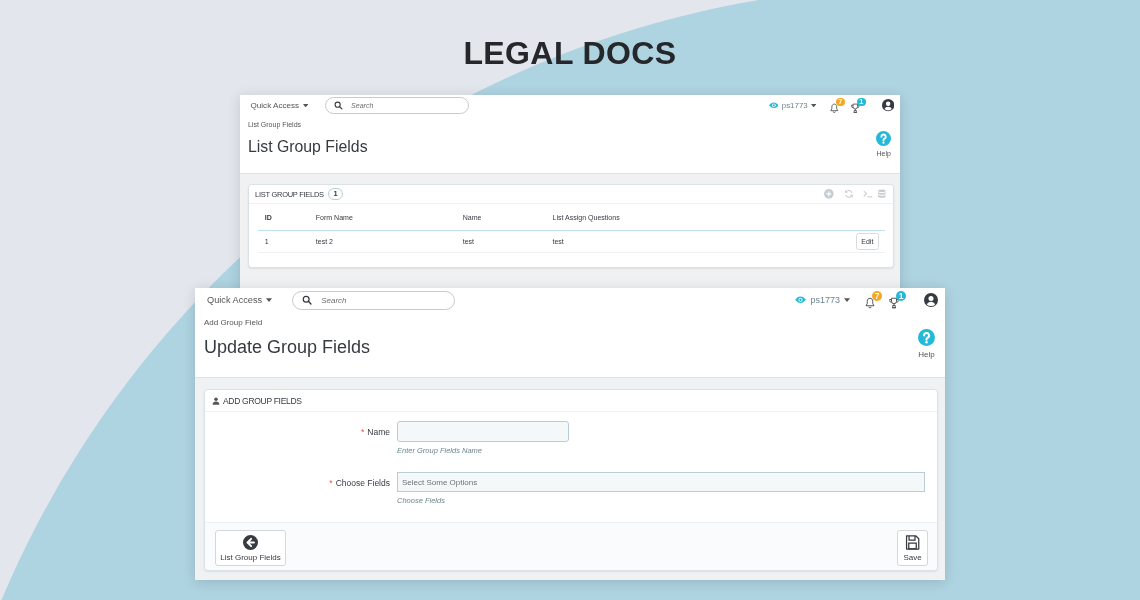 This screenshot has height=600, width=1140. Describe the element at coordinates (877, 296) in the screenshot. I see `count-badge: 7` at that location.